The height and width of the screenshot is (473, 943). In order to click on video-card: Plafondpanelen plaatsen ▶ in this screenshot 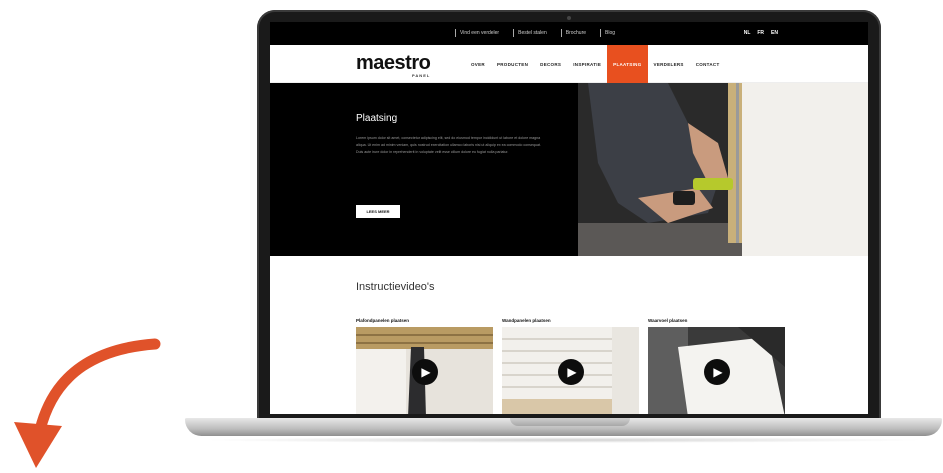, I will do `click(424, 366)`.